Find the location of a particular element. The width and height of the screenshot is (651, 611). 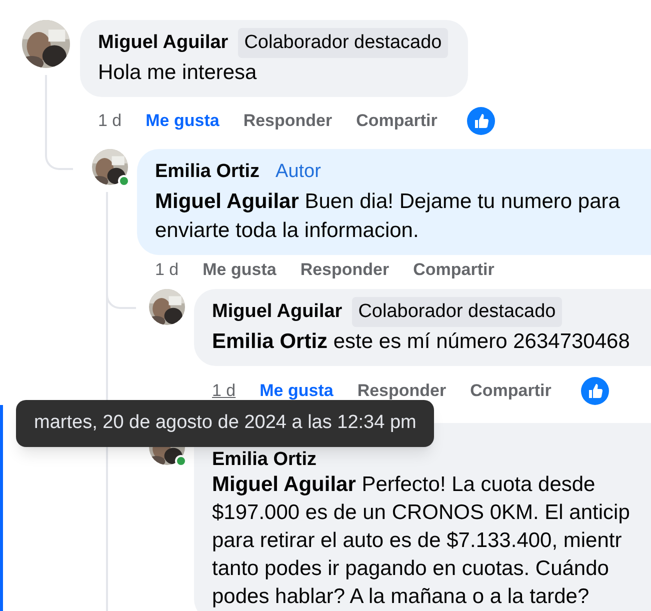

comment-text: Emilia Ortiz este es mí número 2634730468 is located at coordinates (421, 342).